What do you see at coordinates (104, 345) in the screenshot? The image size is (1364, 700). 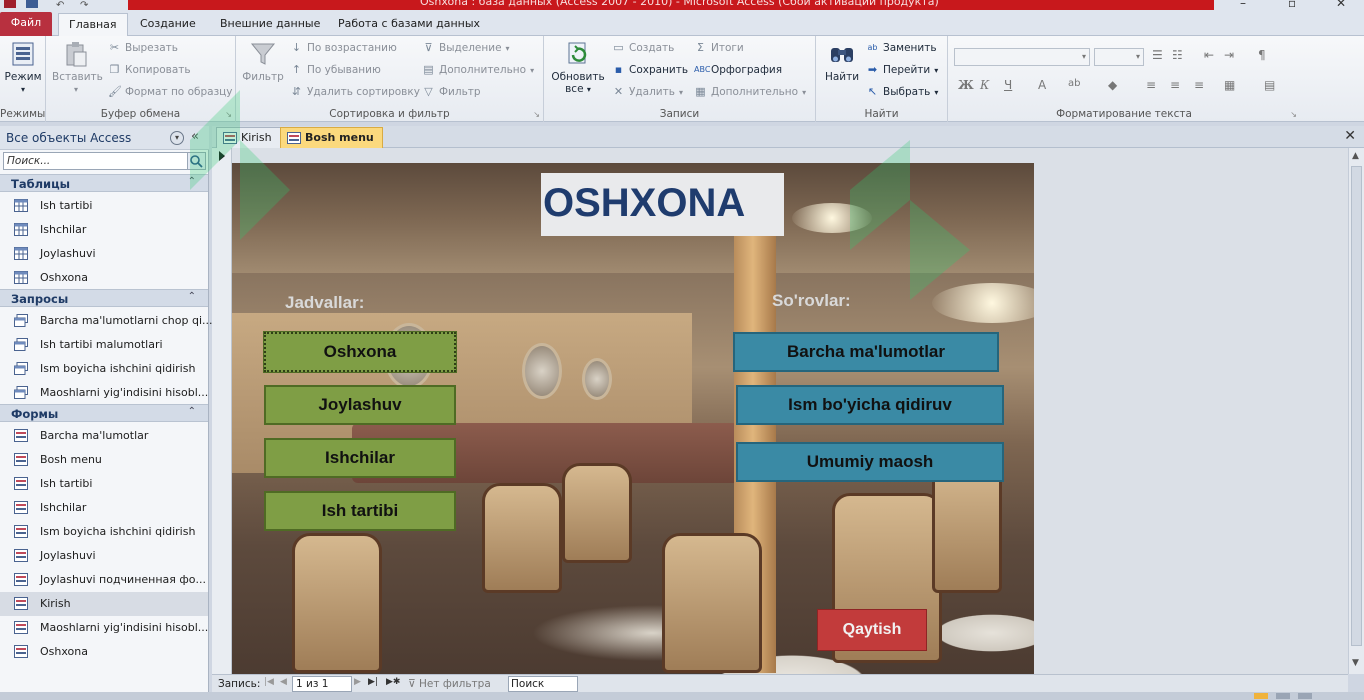 I see `nav-query-item: Ish tartibi malumotlari` at bounding box center [104, 345].